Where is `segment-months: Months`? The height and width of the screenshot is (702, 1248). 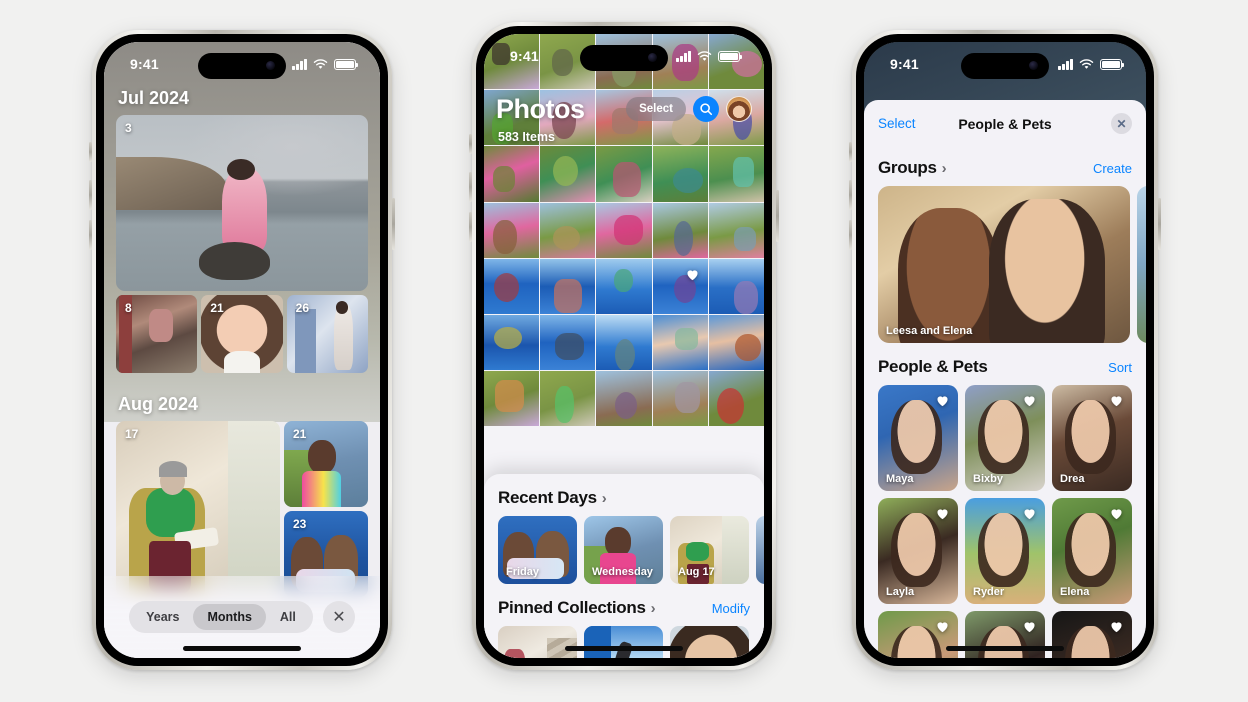 segment-months: Months is located at coordinates (229, 617).